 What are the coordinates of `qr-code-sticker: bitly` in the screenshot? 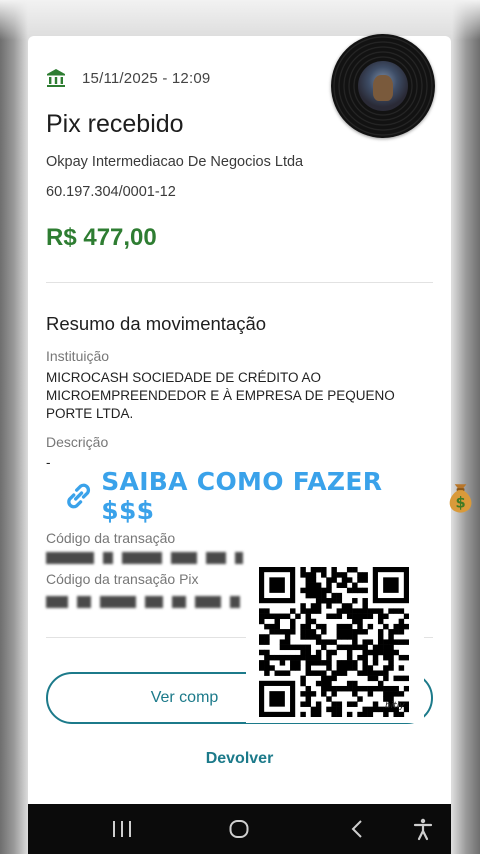 It's located at (335, 638).